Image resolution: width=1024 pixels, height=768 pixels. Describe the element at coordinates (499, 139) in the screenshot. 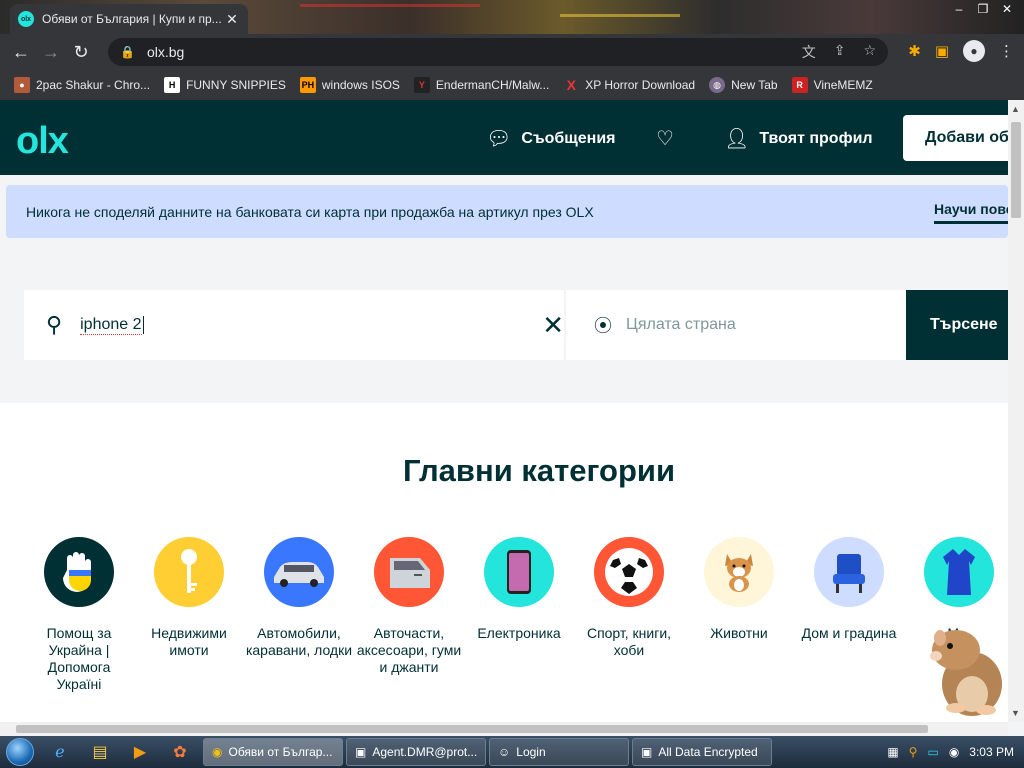

I see `chat-bubble-icon: 💬︎` at that location.